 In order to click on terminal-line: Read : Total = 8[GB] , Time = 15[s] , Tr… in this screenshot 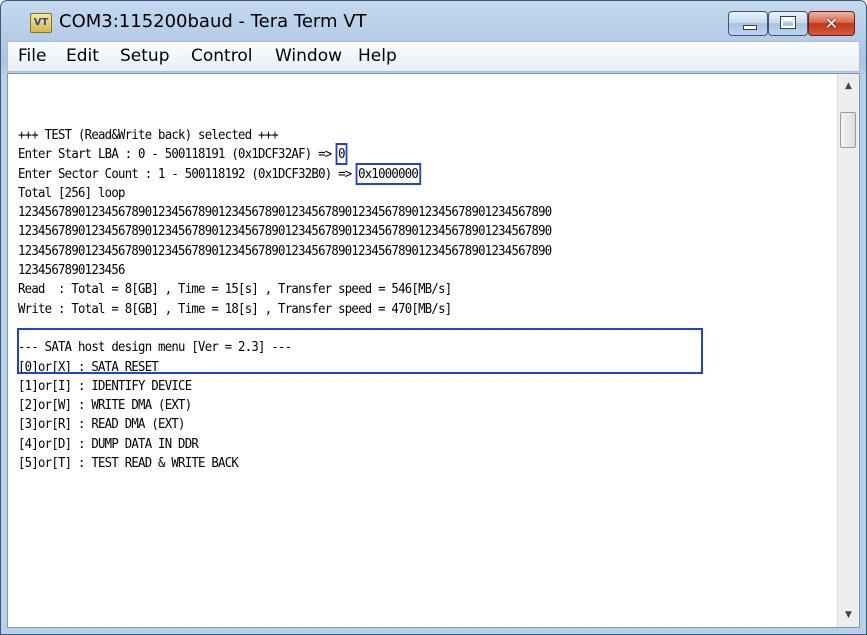, I will do `click(387, 289)`.